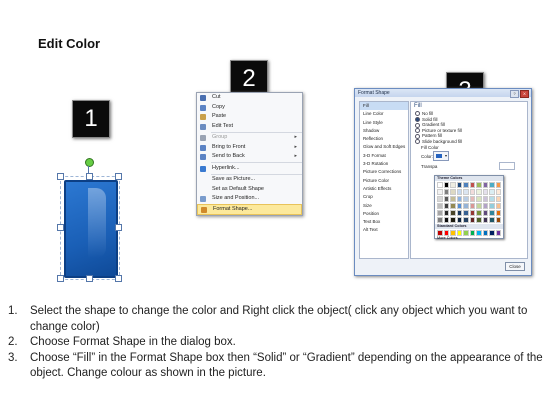  Describe the element at coordinates (118, 278) in the screenshot. I see `resize-handle-br` at that location.